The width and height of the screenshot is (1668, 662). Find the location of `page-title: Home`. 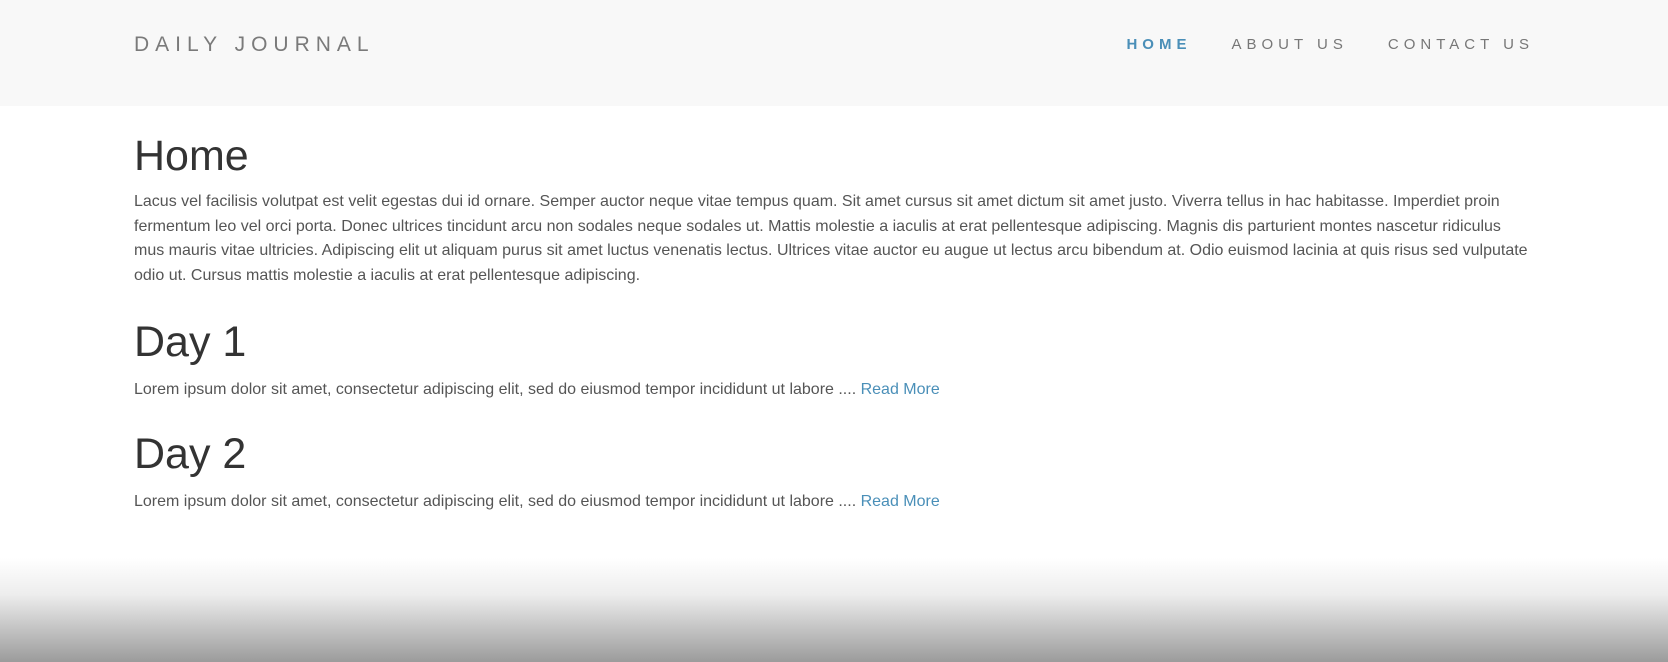

page-title: Home is located at coordinates (191, 156).